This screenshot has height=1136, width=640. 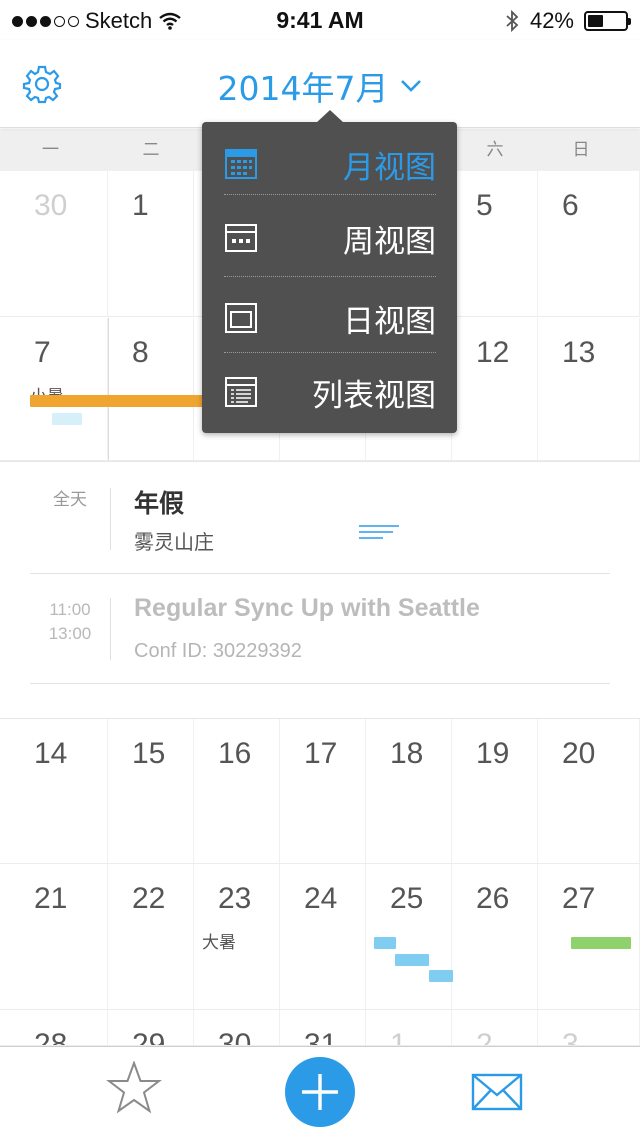 I want to click on week-view-icon, so click(x=241, y=238).